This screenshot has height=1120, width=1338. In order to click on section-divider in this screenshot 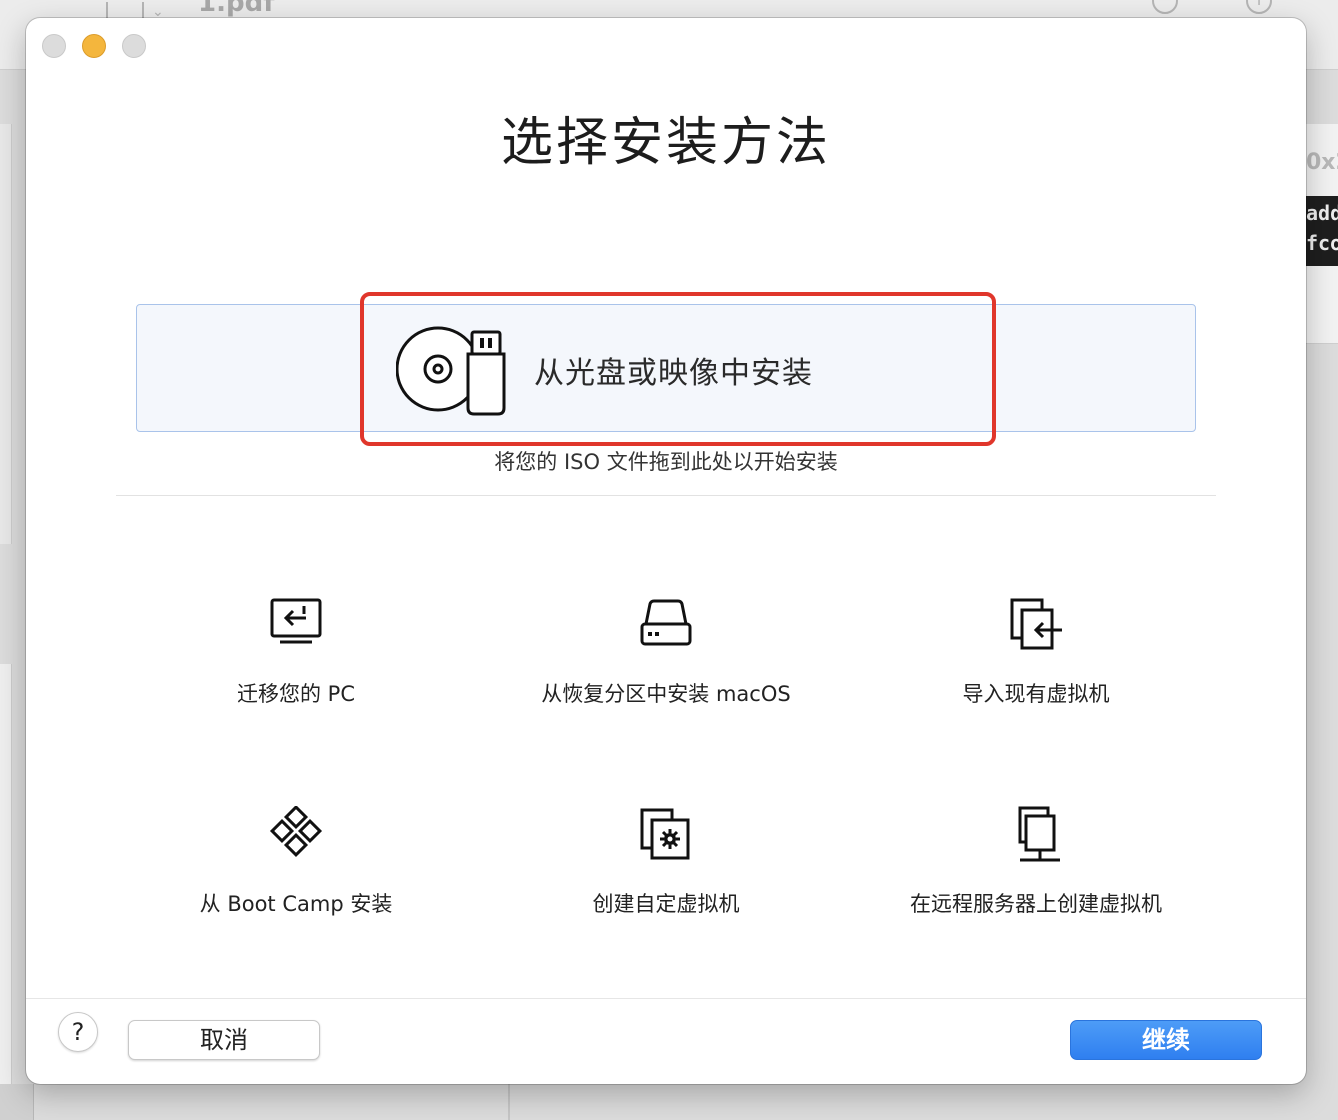, I will do `click(666, 495)`.